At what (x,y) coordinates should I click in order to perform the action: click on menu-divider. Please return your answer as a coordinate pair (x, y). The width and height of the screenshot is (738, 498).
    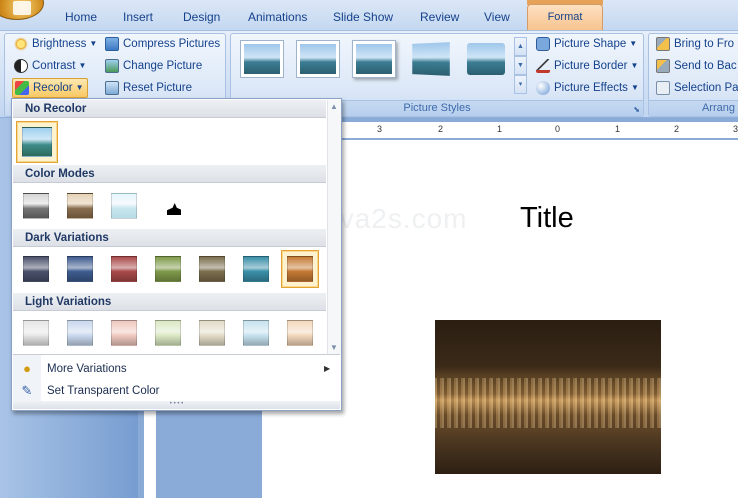
    Looking at the image, I should click on (176, 354).